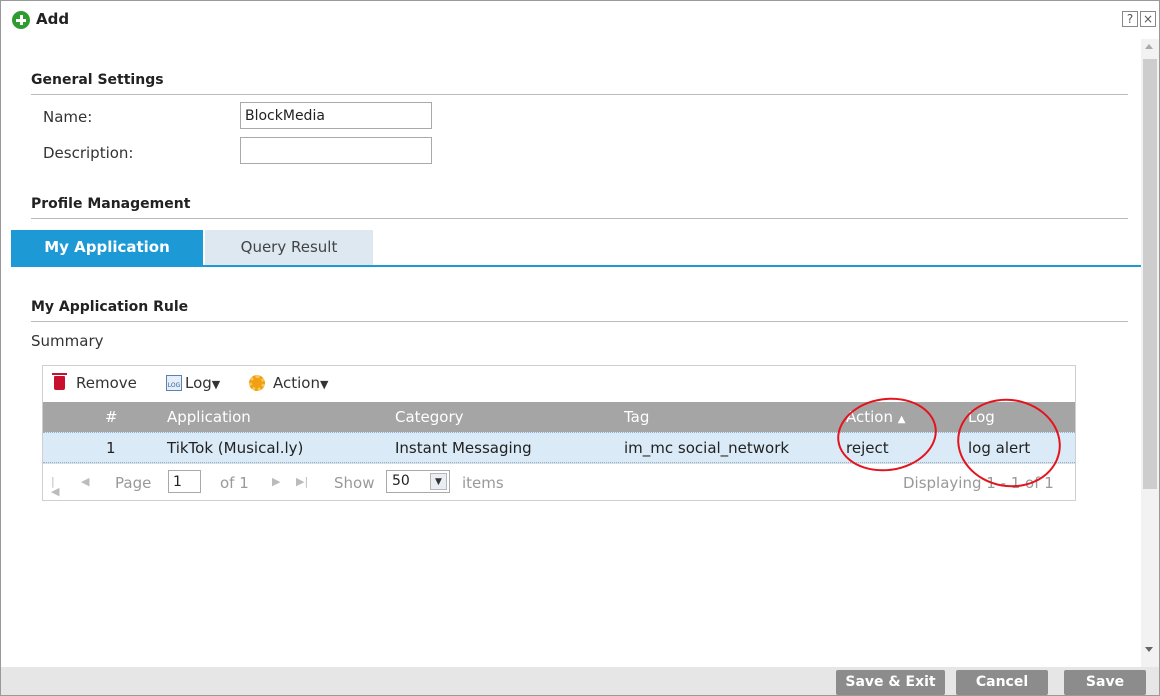  Describe the element at coordinates (86, 481) in the screenshot. I see `previous-page-icon: ◀` at that location.